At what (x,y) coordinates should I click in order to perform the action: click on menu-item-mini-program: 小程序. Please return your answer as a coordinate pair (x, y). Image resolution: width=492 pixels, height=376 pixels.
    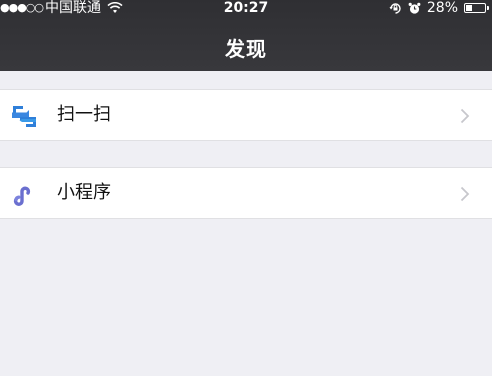
    Looking at the image, I should click on (246, 193).